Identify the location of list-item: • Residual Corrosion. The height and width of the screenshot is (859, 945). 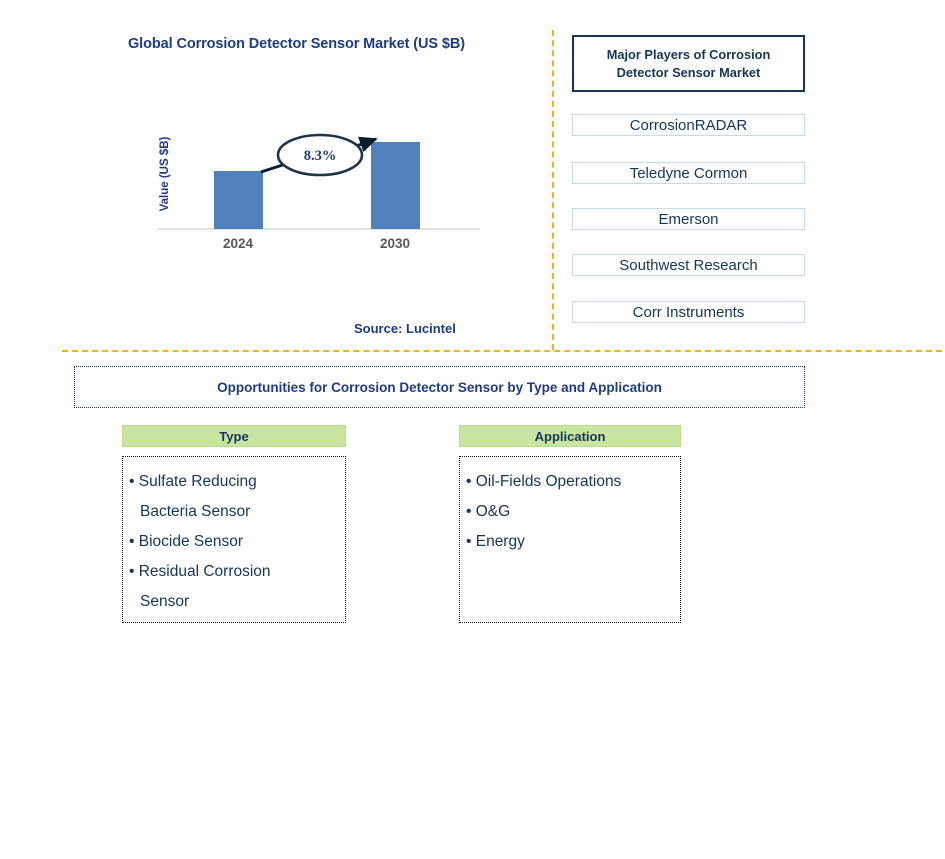
(200, 571).